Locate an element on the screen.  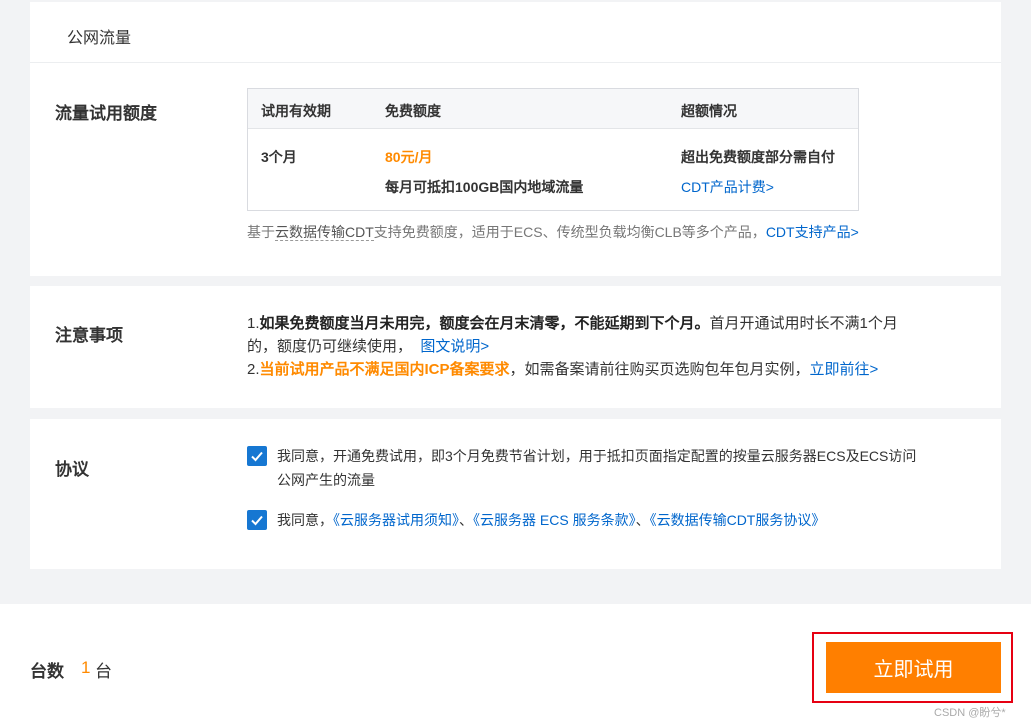
cell-overage-desc: 超出免费额度部分需自付 is located at coordinates (758, 157).